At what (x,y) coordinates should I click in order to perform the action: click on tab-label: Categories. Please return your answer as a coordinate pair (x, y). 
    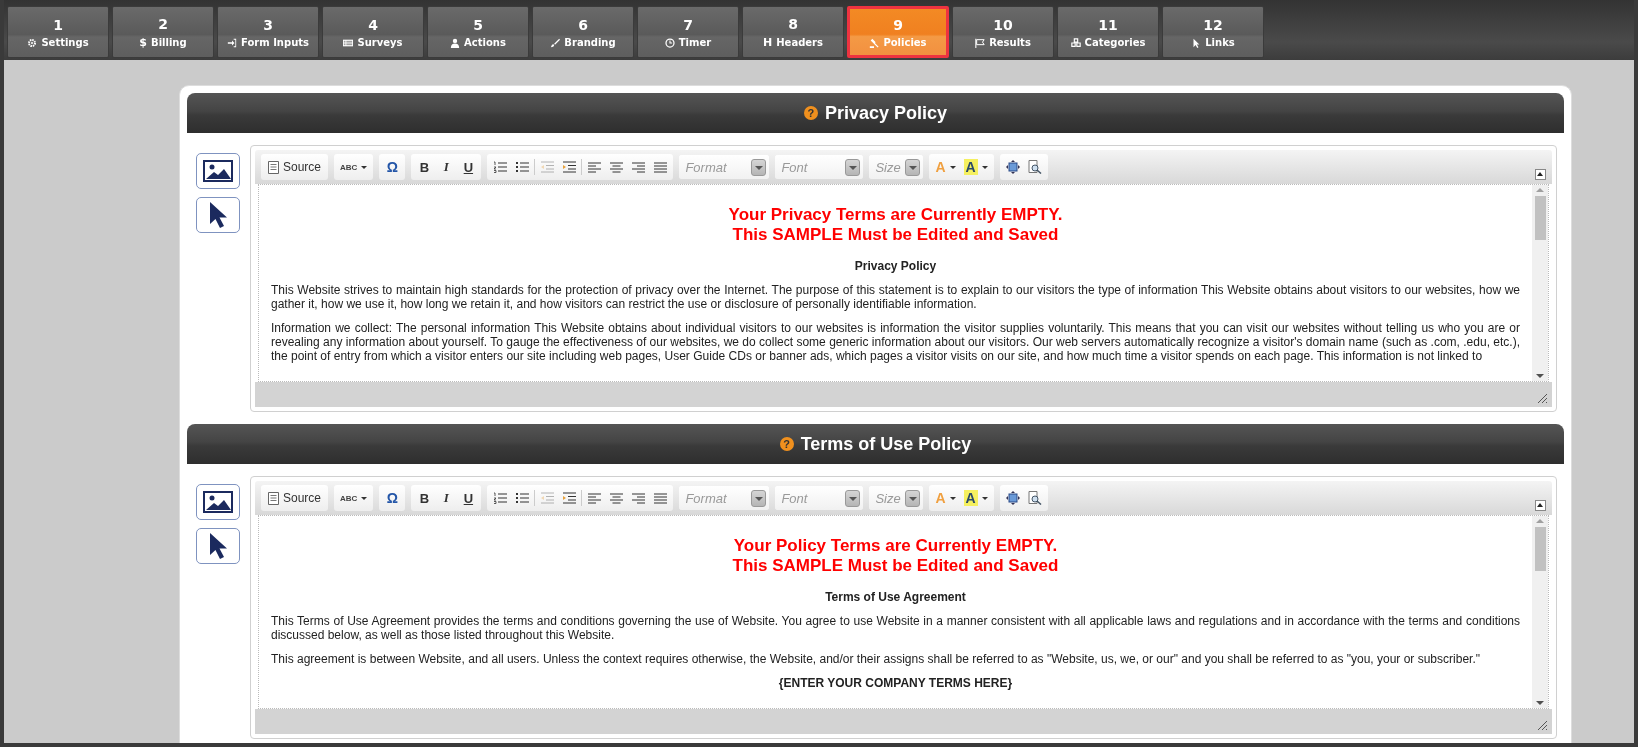
    Looking at the image, I should click on (1115, 42).